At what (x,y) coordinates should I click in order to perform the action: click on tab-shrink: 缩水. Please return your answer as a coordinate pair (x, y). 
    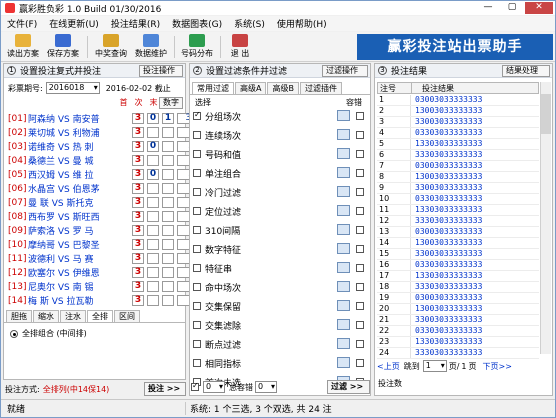
    Looking at the image, I should click on (46, 316).